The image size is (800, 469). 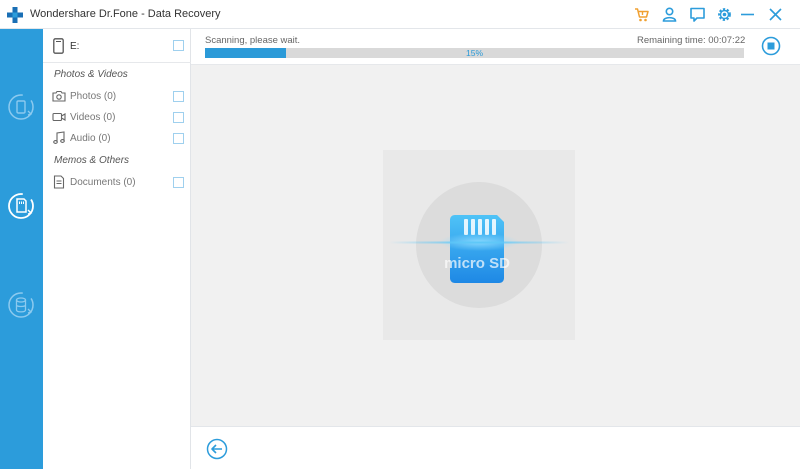 I want to click on camera-icon, so click(x=59, y=96).